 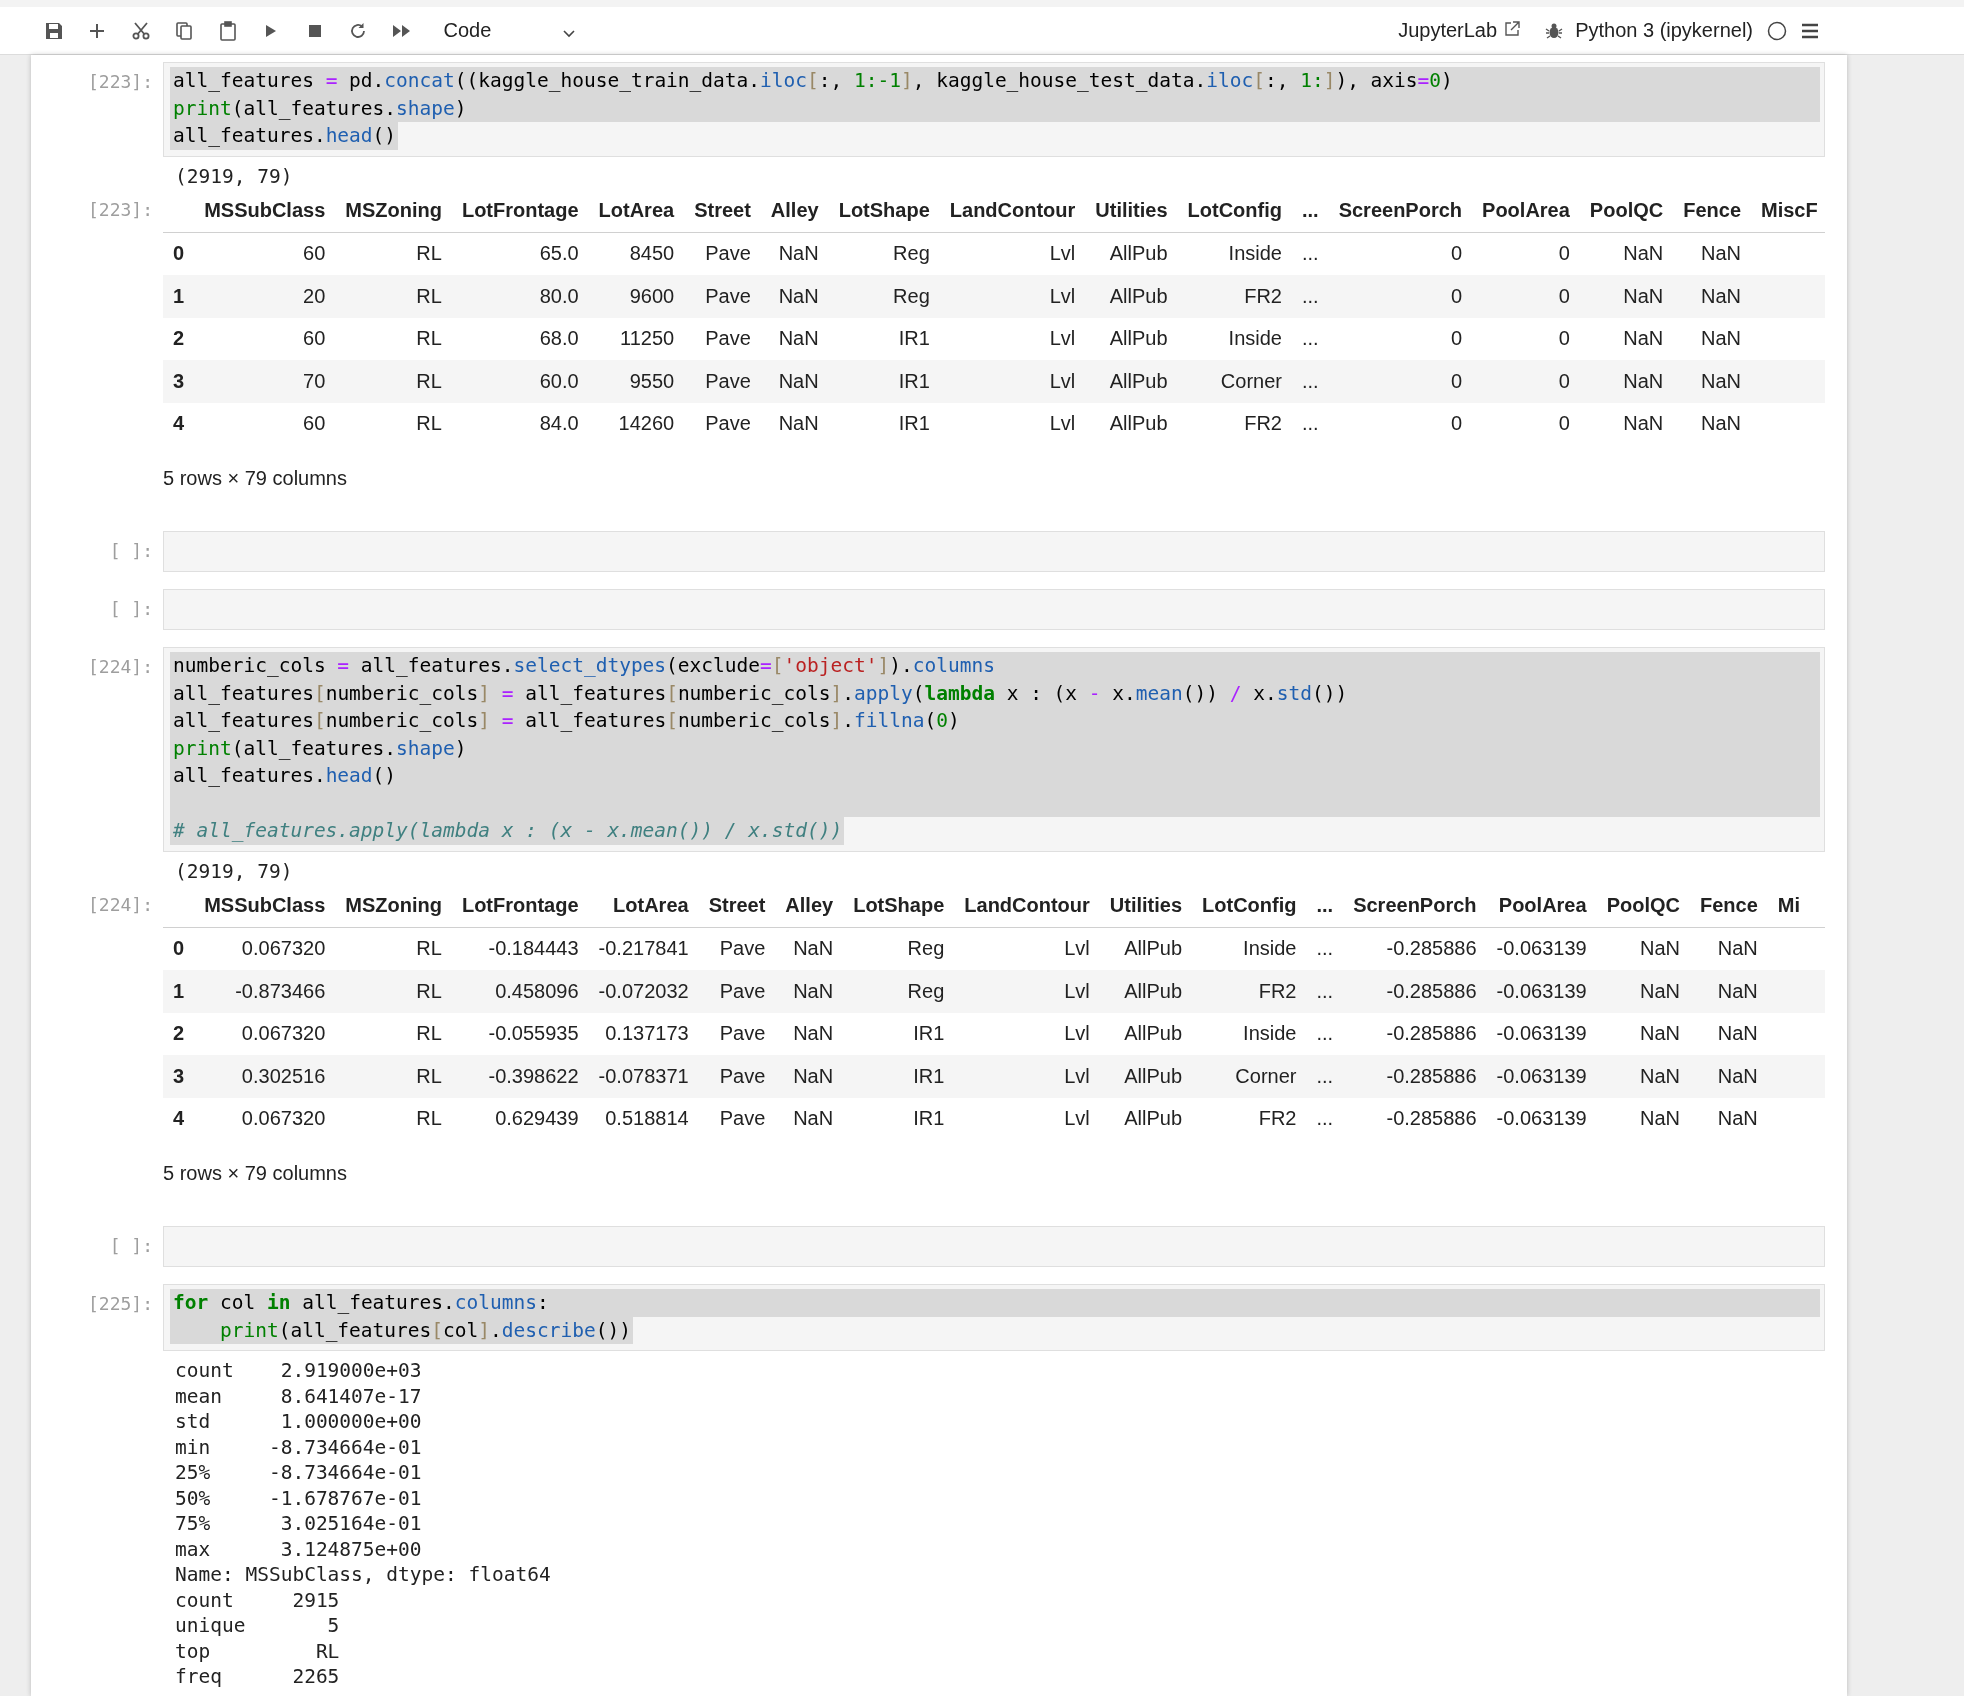 I want to click on table-cell: 0.458096, so click(x=520, y=991).